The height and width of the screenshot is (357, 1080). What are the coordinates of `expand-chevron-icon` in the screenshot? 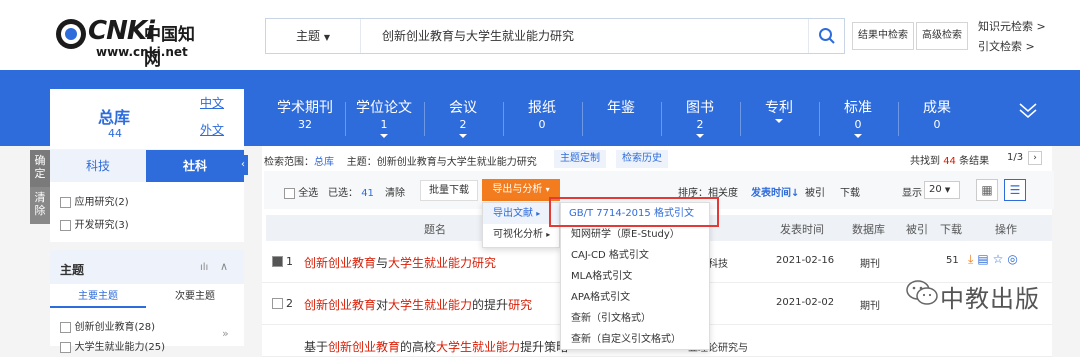 It's located at (1028, 111).